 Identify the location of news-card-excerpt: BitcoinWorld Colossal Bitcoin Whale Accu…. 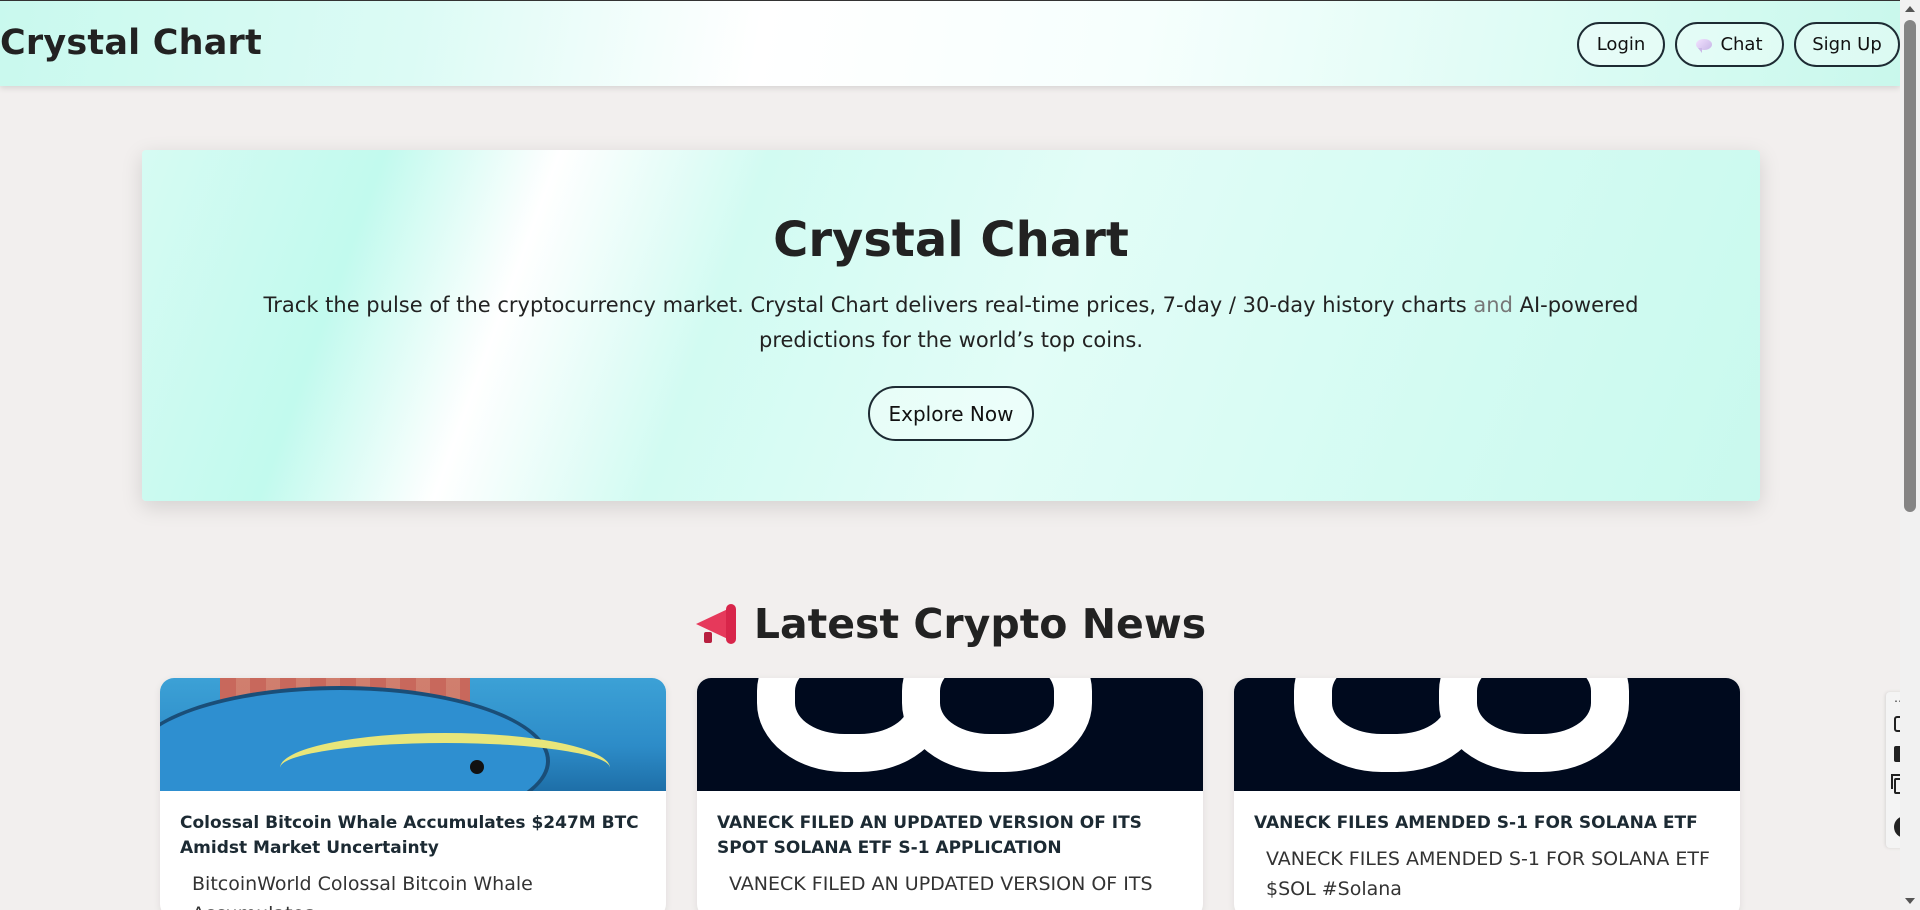
(362, 891).